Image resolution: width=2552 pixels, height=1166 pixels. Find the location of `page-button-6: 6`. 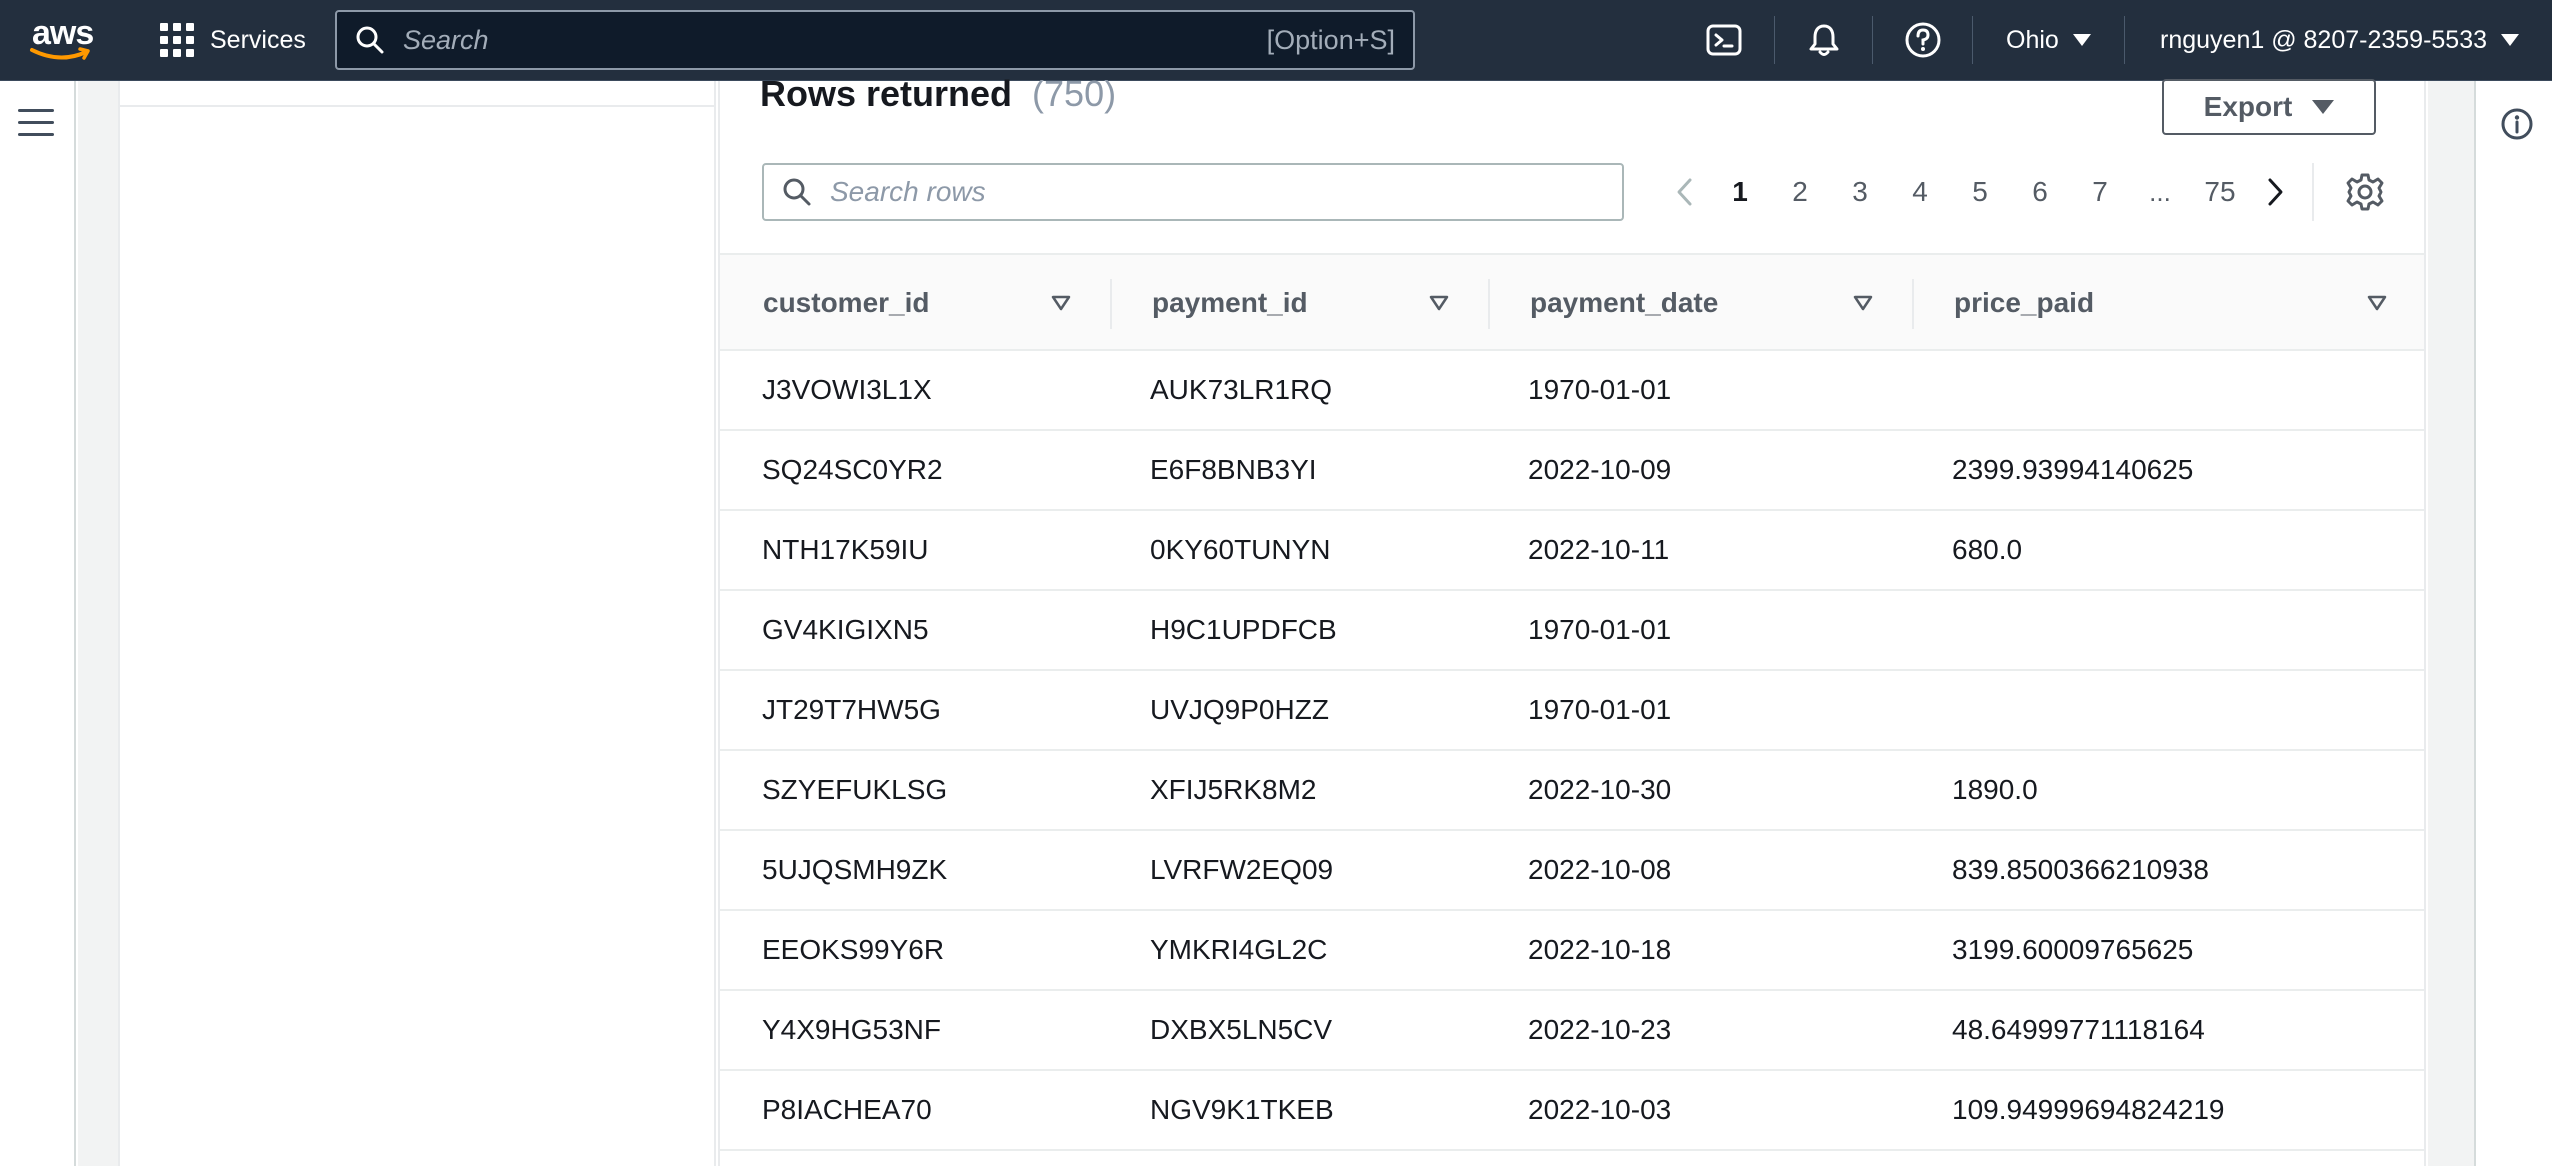

page-button-6: 6 is located at coordinates (2040, 192).